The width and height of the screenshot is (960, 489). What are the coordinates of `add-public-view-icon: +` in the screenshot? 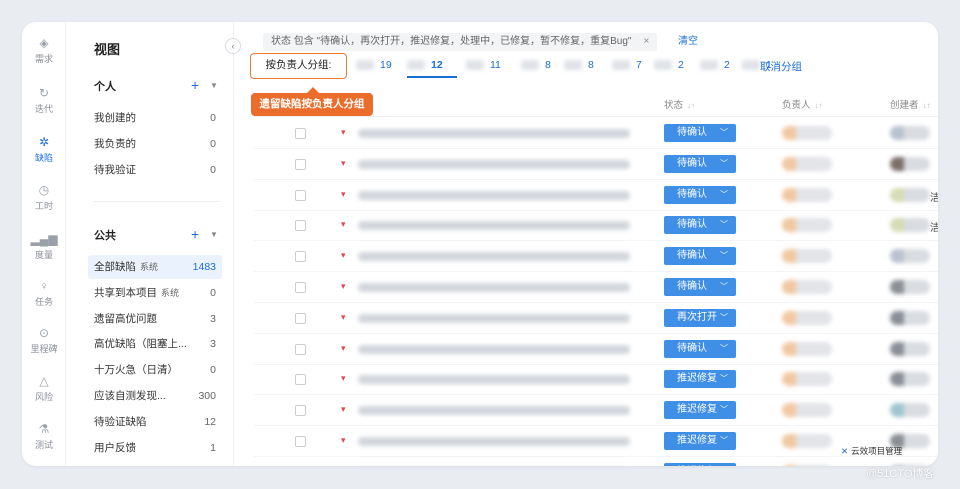 It's located at (195, 234).